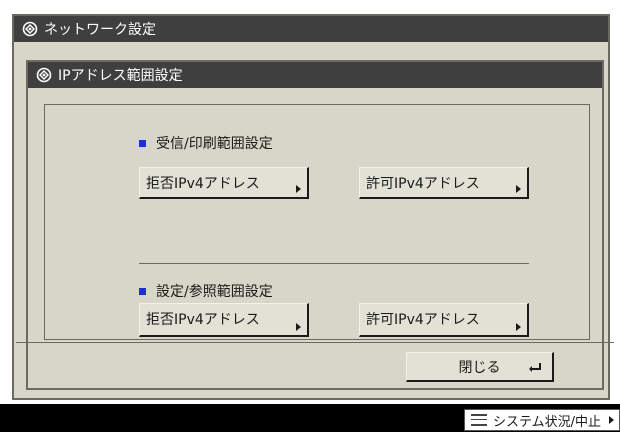 This screenshot has width=620, height=432. Describe the element at coordinates (547, 422) in the screenshot. I see `system-status-label: システム状況/中止` at that location.